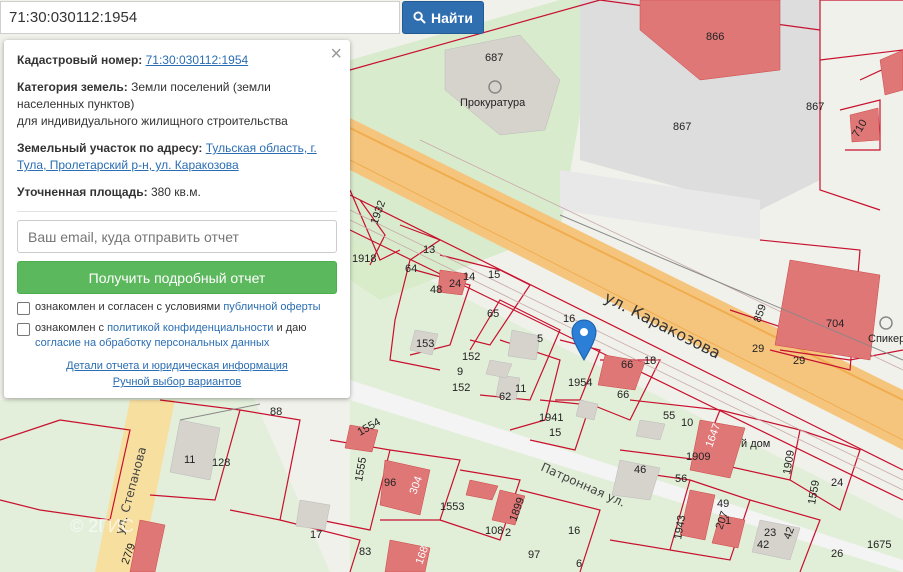 The width and height of the screenshot is (903, 572). What do you see at coordinates (197, 60) in the screenshot?
I see `cadastral-number-link: 71:30:030112:1954` at bounding box center [197, 60].